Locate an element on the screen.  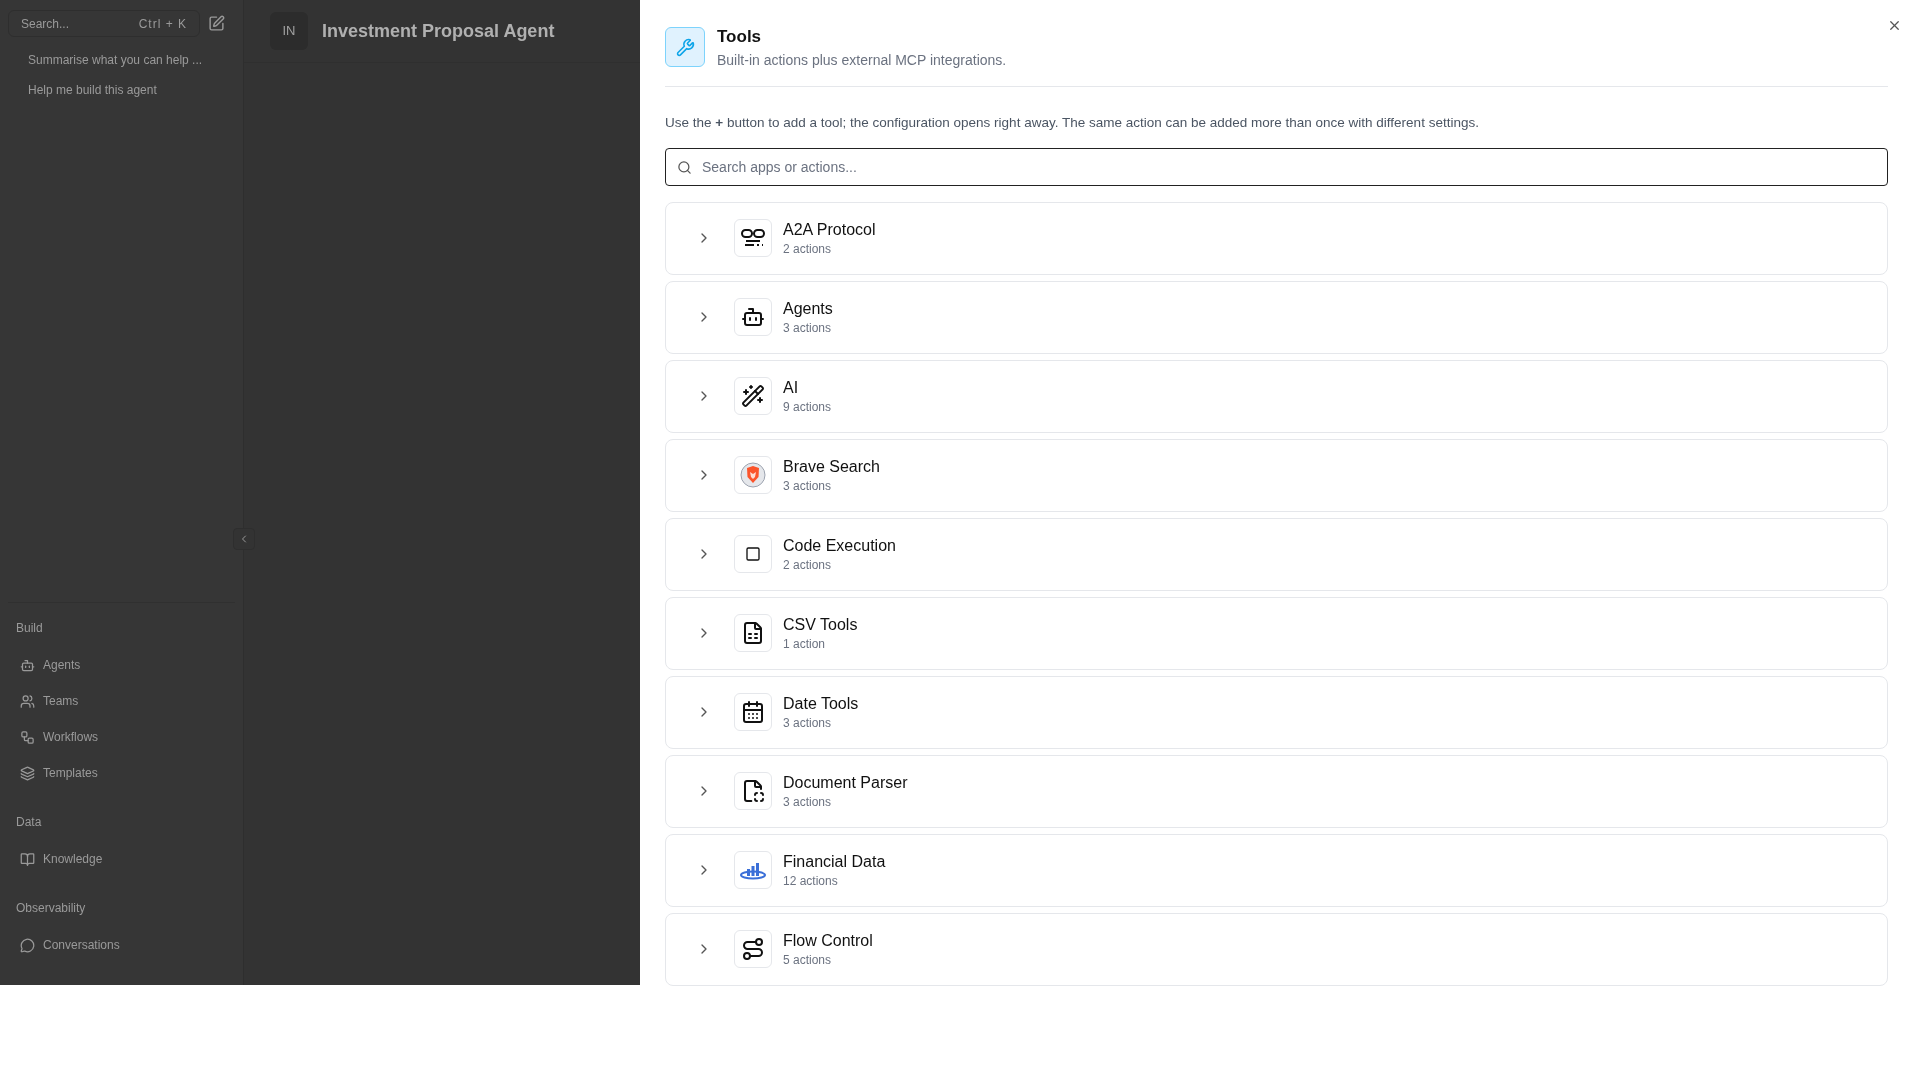
square-icon is located at coordinates (753, 554).